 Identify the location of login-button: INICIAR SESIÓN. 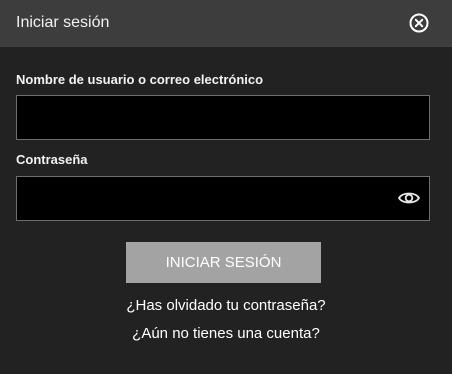
(223, 262).